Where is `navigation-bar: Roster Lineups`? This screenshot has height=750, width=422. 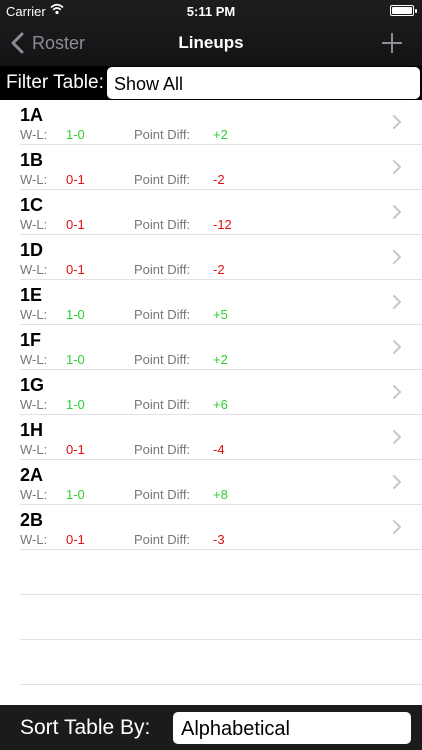
navigation-bar: Roster Lineups is located at coordinates (211, 44).